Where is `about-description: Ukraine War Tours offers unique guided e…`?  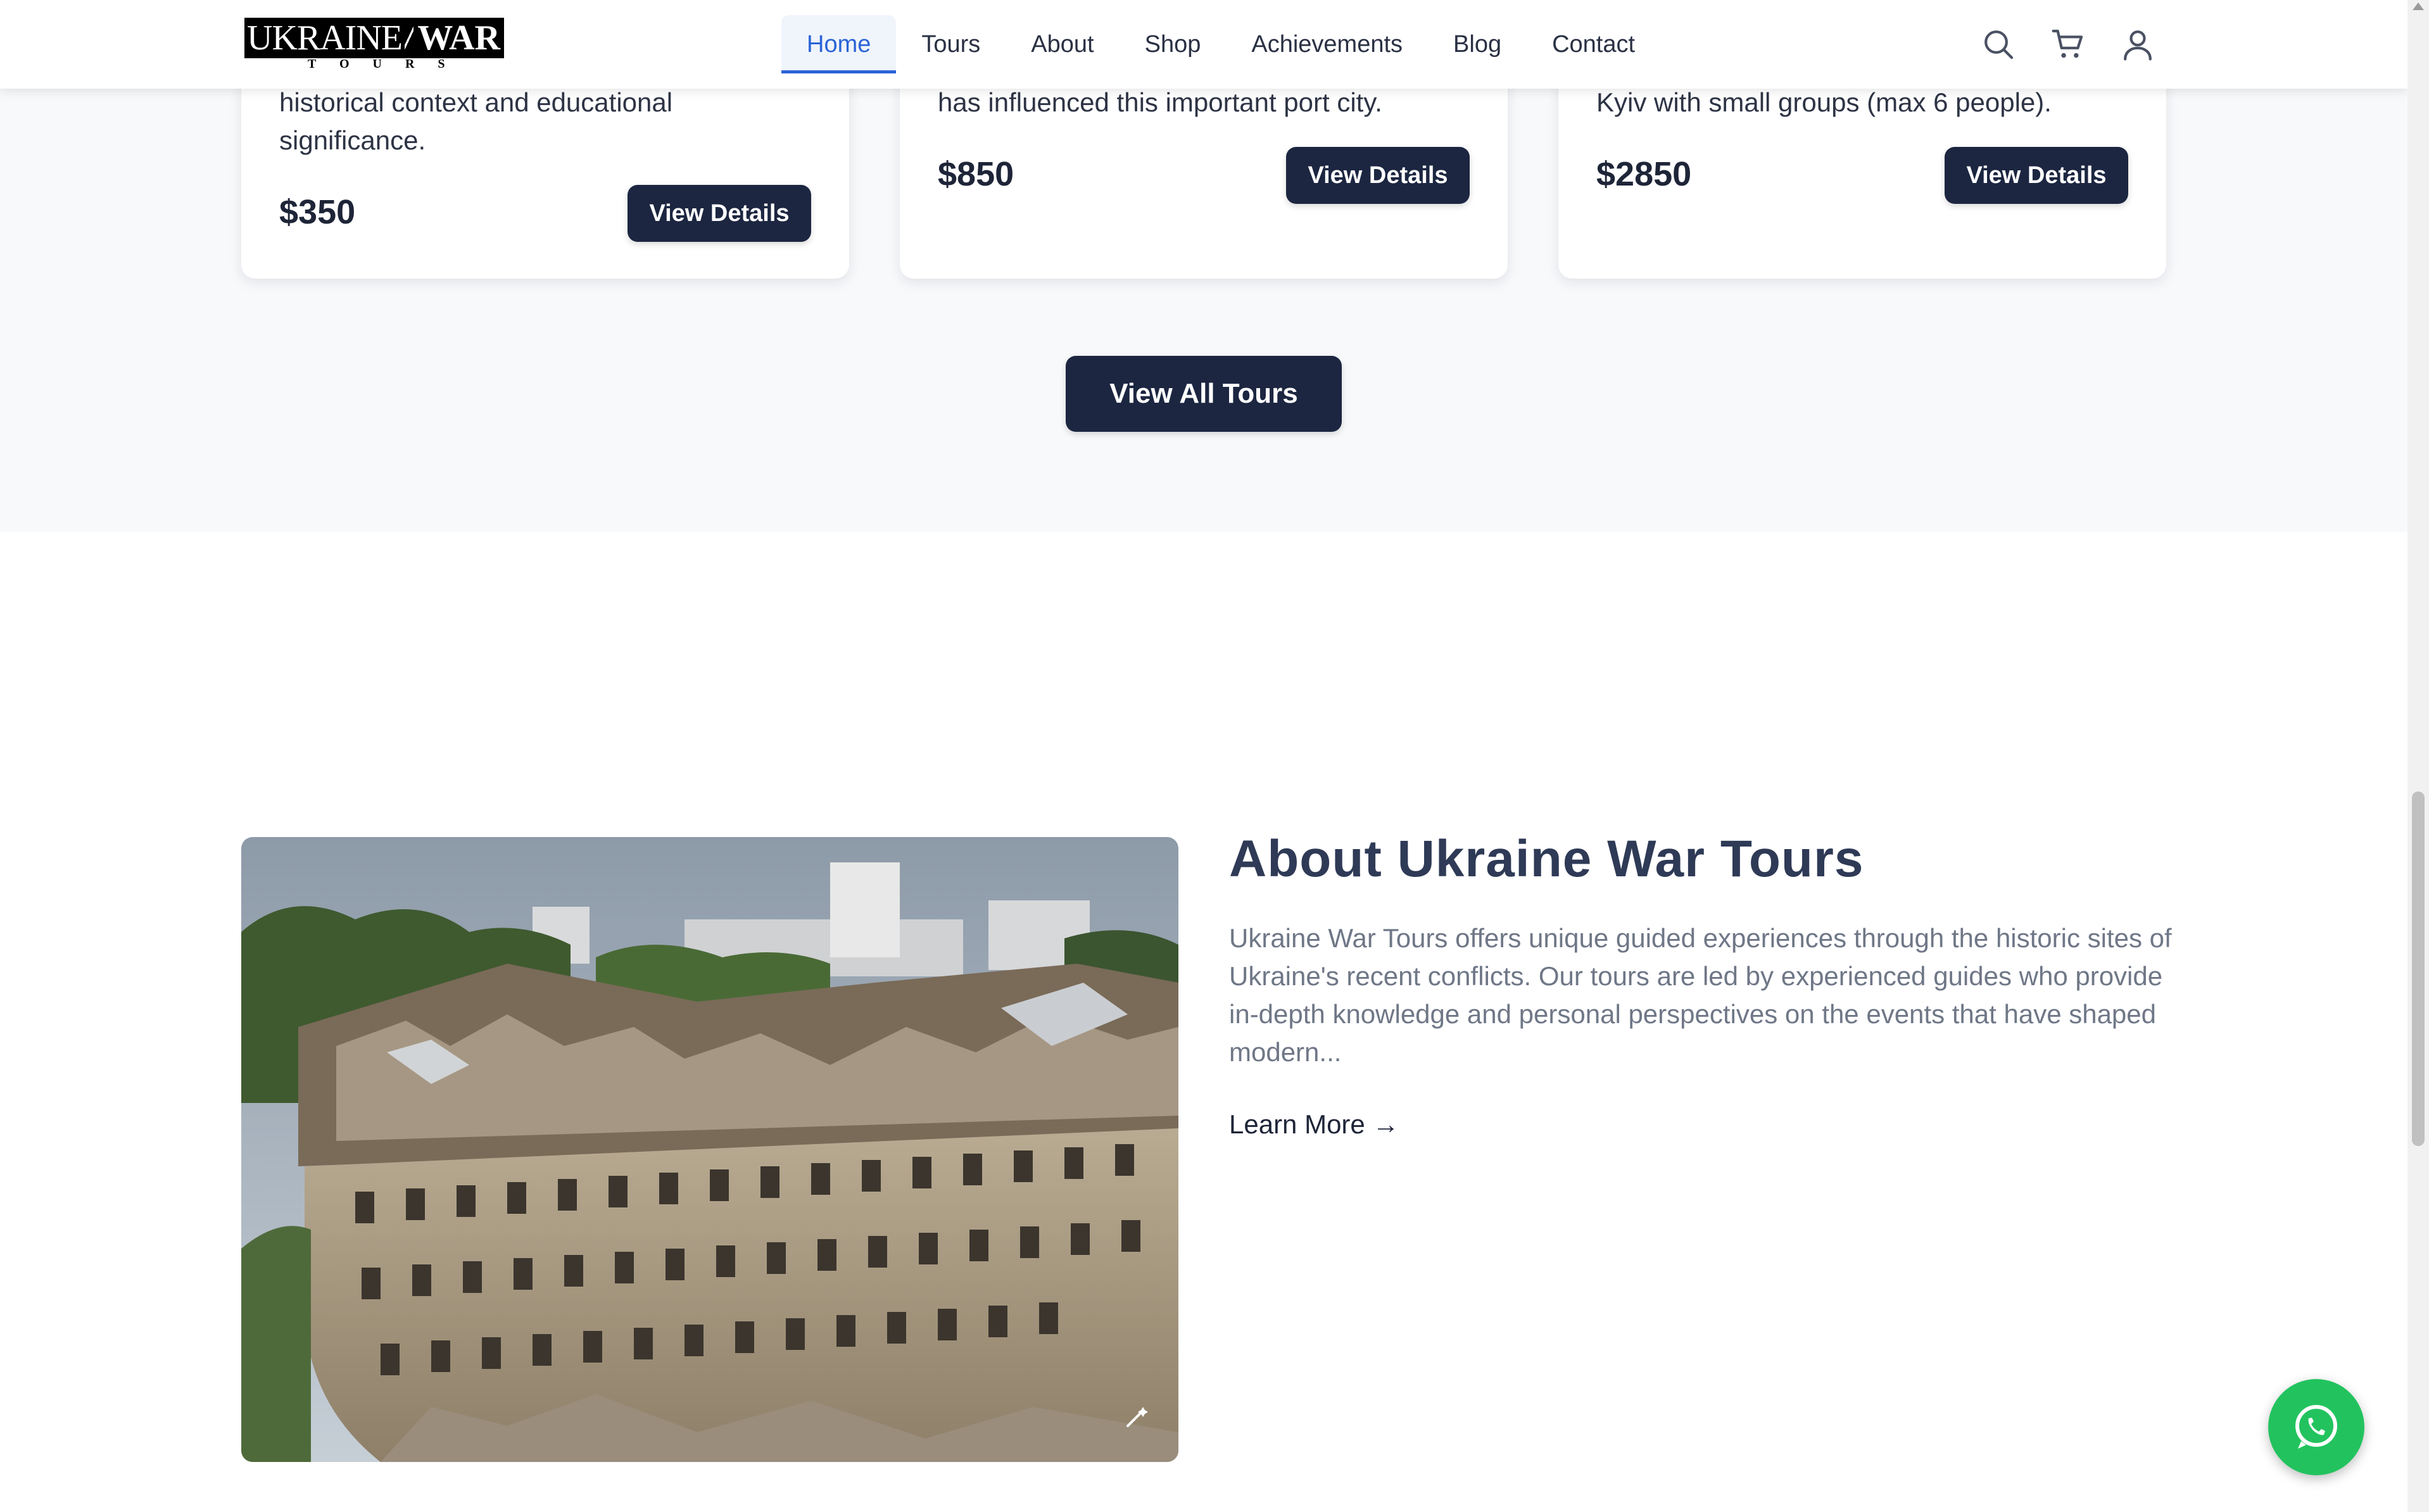
about-description: Ukraine War Tours offers unique guided e… is located at coordinates (1700, 995).